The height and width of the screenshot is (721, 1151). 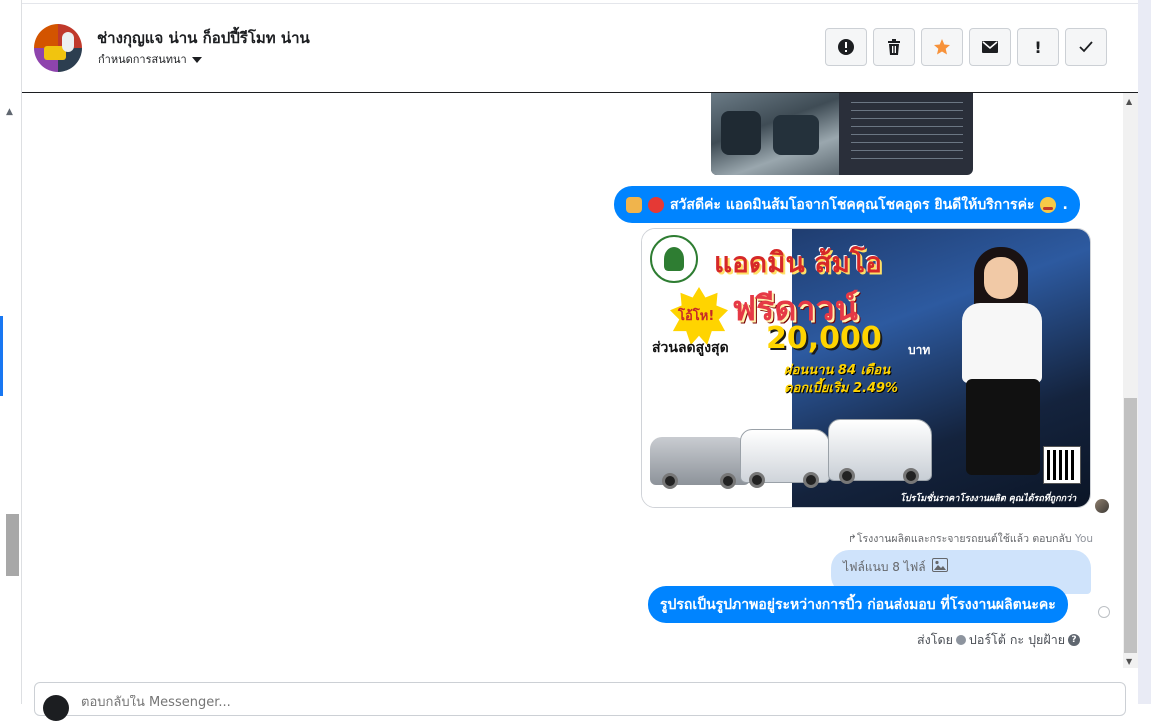 What do you see at coordinates (964, 539) in the screenshot?
I see `reply-info-text: โรงงานผลิตและกระจายรถยนต์ใช้แล้ว ตอบกลับ` at bounding box center [964, 539].